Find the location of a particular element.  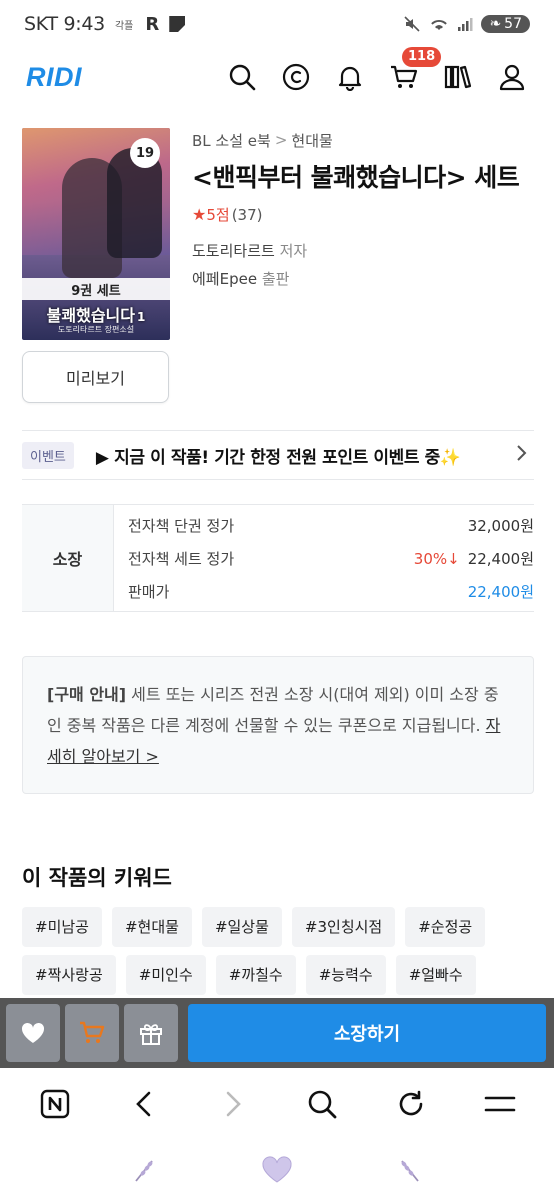

gift-button is located at coordinates (151, 1033).